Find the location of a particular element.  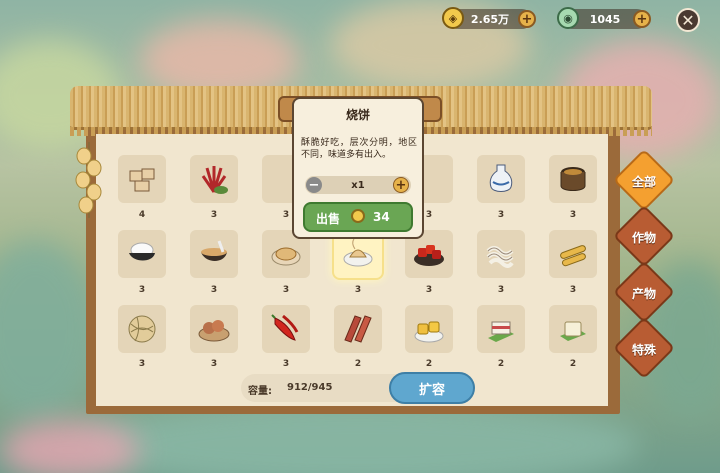

red-flower-bundle-icon is located at coordinates (214, 180).